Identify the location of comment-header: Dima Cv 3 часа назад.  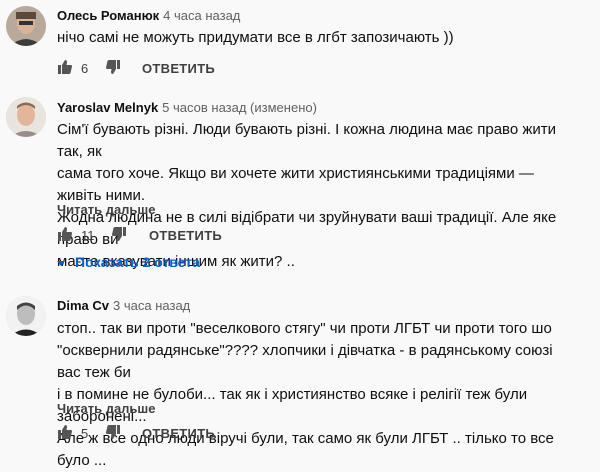
(123, 305).